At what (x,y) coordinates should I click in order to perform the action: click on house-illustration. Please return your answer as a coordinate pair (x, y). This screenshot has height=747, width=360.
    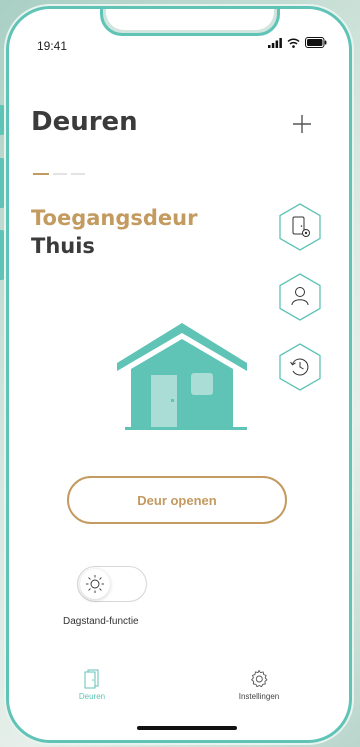
    Looking at the image, I should click on (182, 376).